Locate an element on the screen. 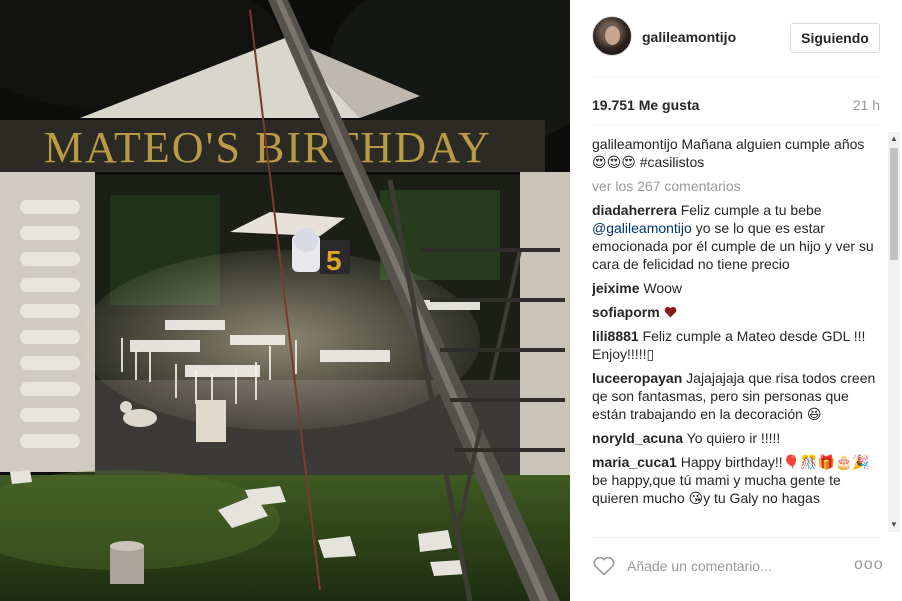  likes-divider is located at coordinates (736, 124).